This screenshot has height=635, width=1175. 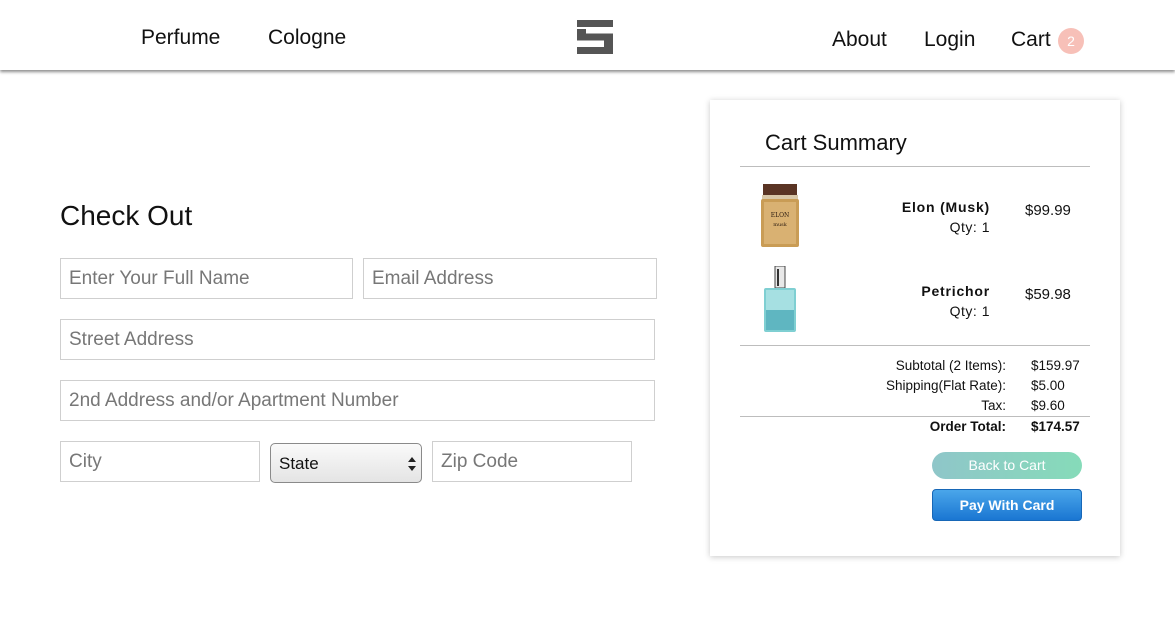 I want to click on tax-label: Tax:, so click(x=993, y=405).